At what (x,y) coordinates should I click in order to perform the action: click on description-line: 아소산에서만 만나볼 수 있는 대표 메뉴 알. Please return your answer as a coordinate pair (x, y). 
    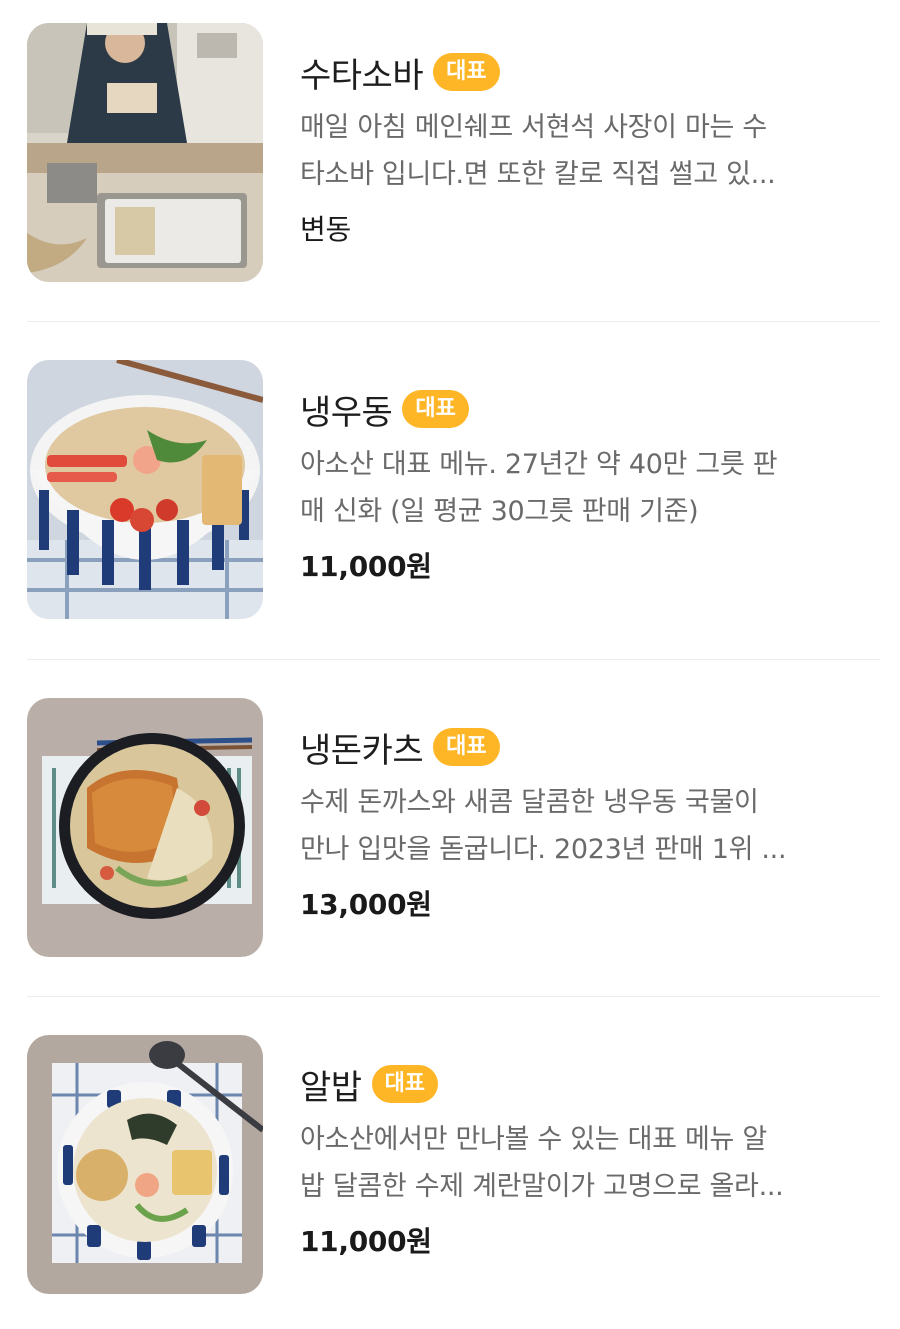
    Looking at the image, I should click on (533, 1139).